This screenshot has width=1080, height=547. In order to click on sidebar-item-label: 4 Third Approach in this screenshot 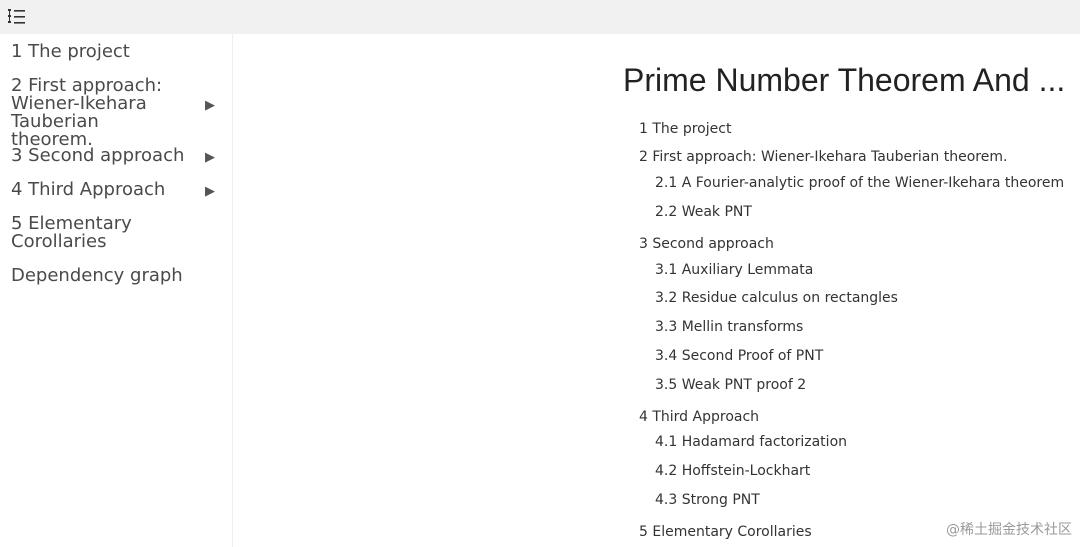, I will do `click(88, 189)`.